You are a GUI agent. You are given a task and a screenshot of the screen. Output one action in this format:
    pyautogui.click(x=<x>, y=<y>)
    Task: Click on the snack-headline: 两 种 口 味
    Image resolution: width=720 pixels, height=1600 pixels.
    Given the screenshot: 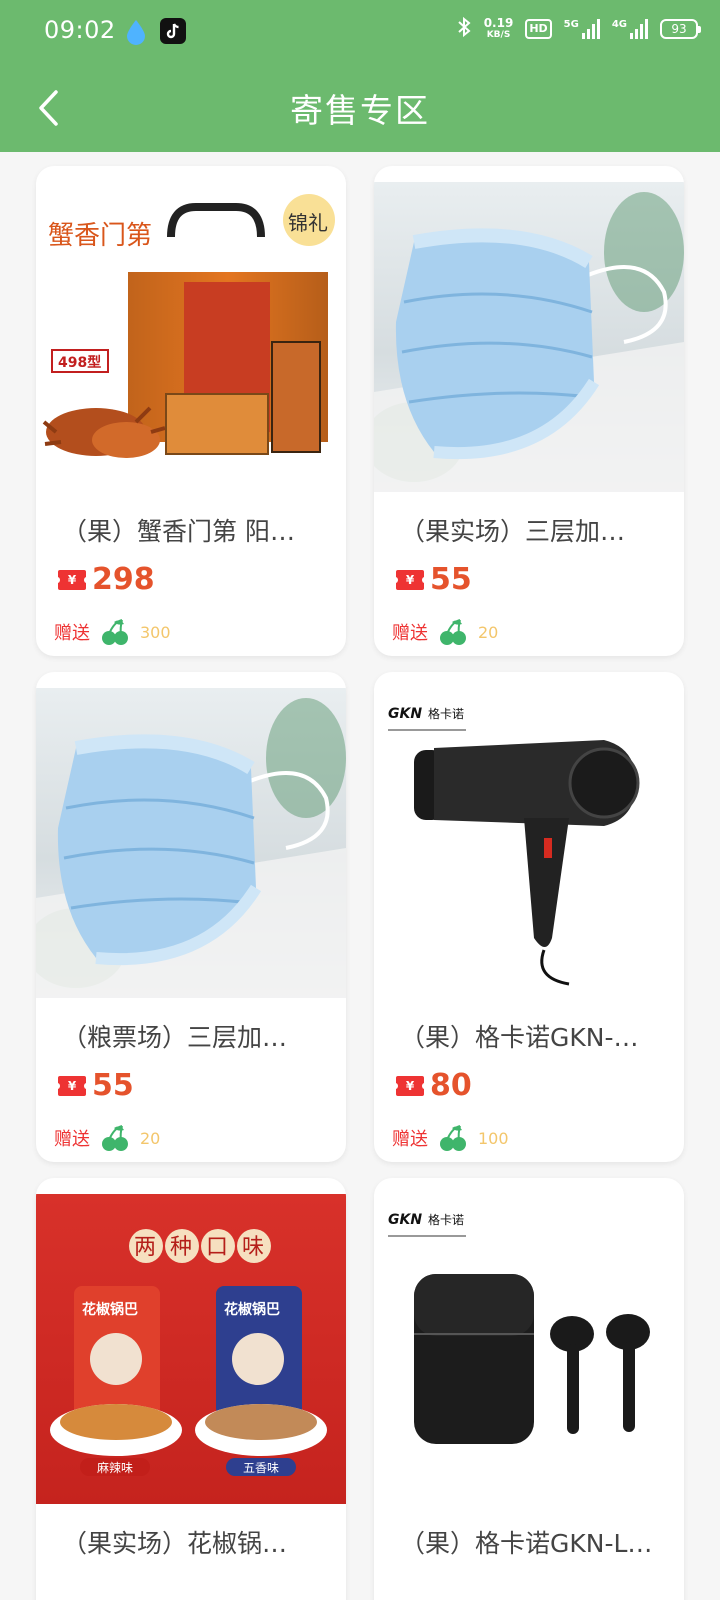 What is the action you would take?
    pyautogui.click(x=200, y=1246)
    